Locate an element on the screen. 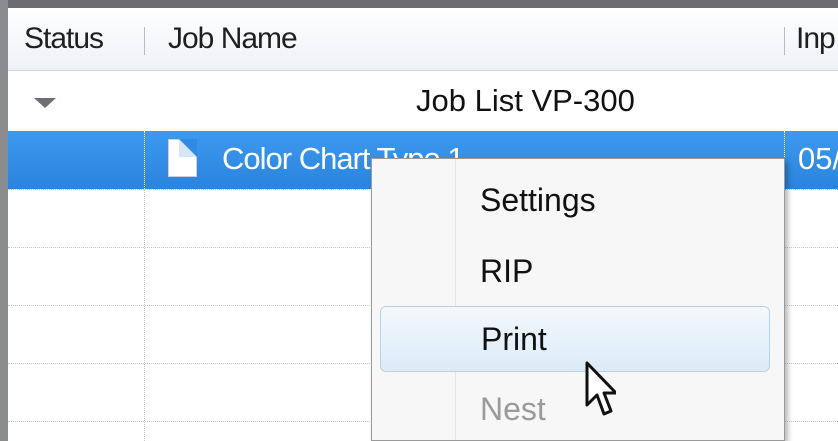 This screenshot has width=838, height=441. input-date-cell: 05/ is located at coordinates (818, 158).